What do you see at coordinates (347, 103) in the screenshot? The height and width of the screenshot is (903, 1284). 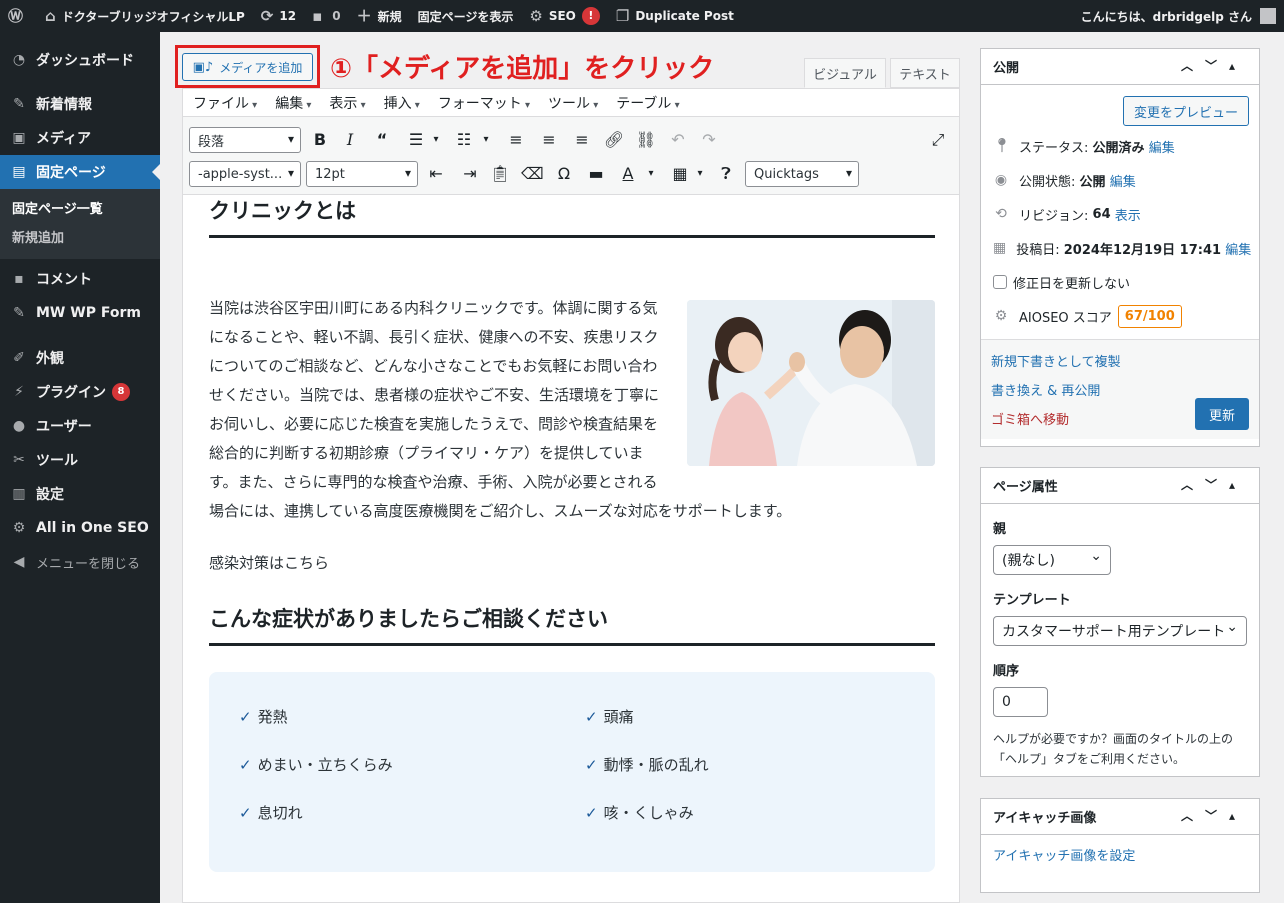 I see `menu-view: 表示` at bounding box center [347, 103].